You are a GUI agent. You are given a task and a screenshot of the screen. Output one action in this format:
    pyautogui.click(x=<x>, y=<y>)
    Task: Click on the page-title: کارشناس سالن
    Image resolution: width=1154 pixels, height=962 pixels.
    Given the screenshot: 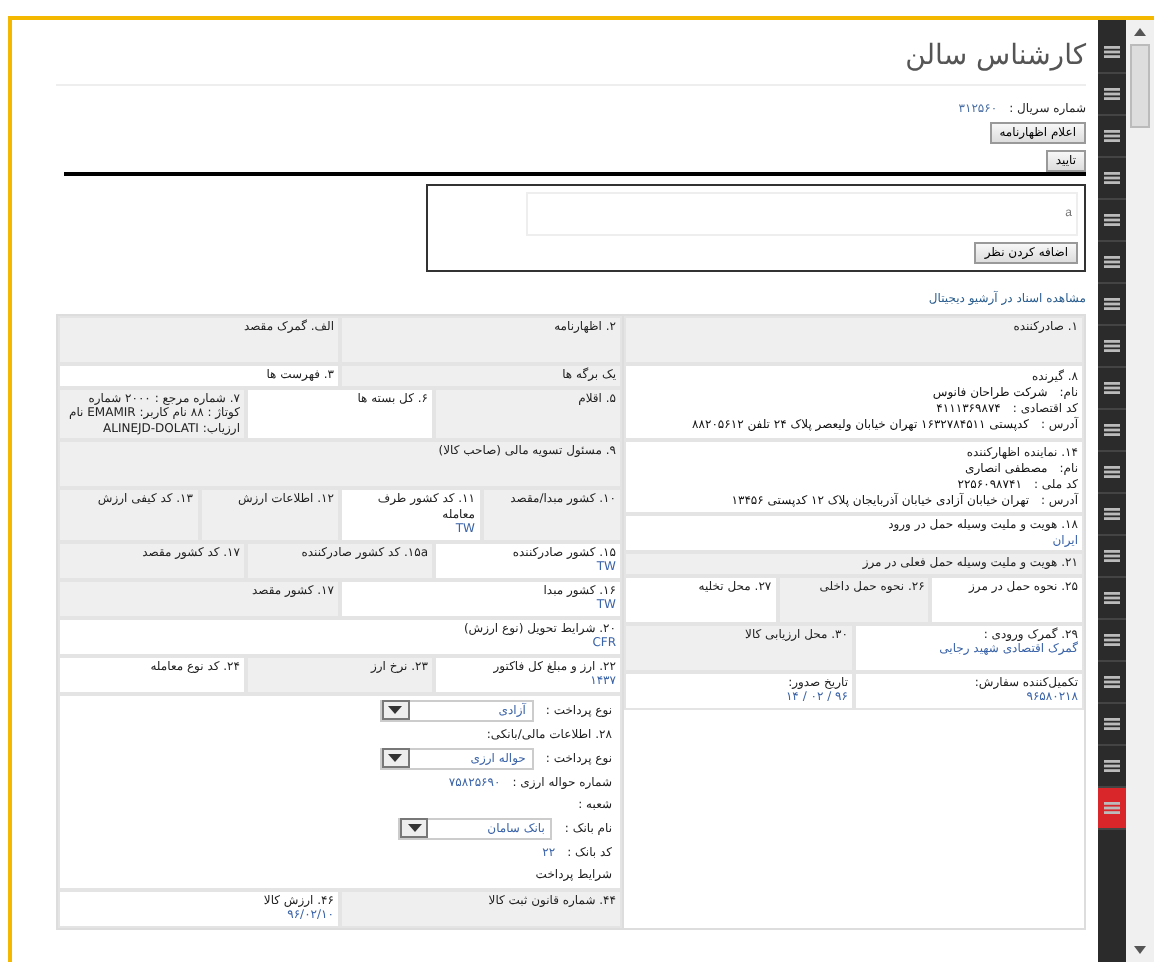 What is the action you would take?
    pyautogui.click(x=571, y=59)
    